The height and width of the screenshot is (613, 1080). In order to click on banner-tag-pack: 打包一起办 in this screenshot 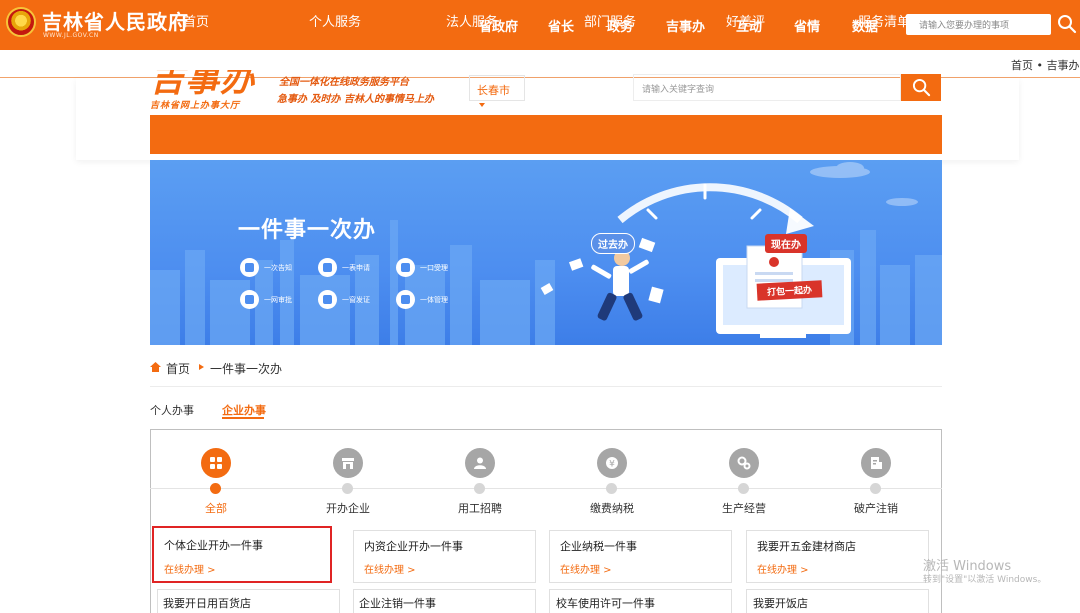, I will do `click(789, 290)`.